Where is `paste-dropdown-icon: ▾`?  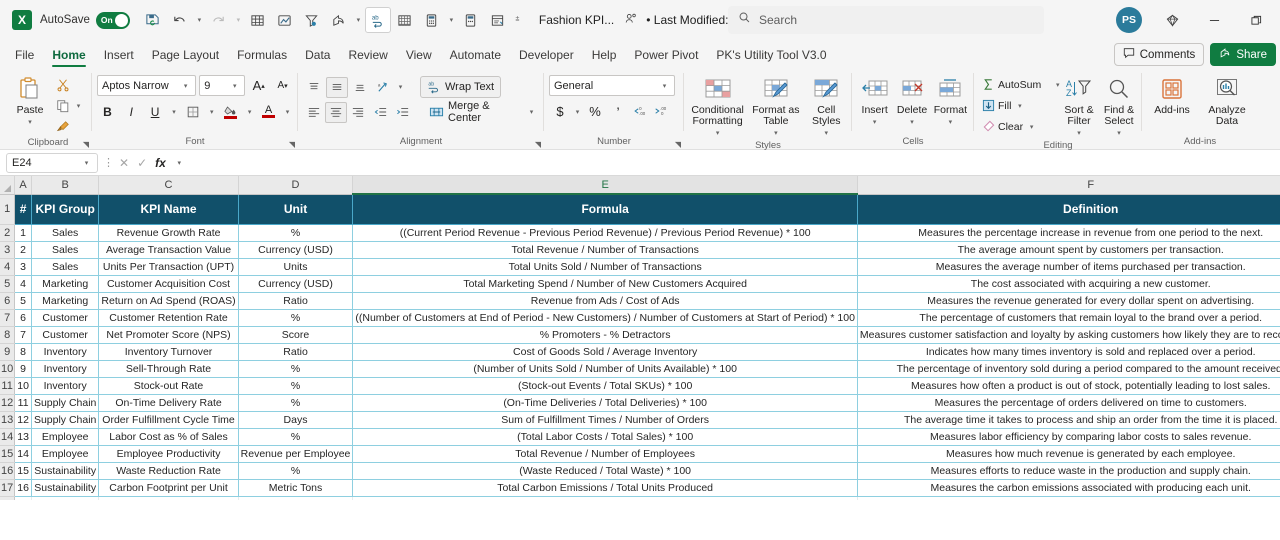 paste-dropdown-icon: ▾ is located at coordinates (30, 122).